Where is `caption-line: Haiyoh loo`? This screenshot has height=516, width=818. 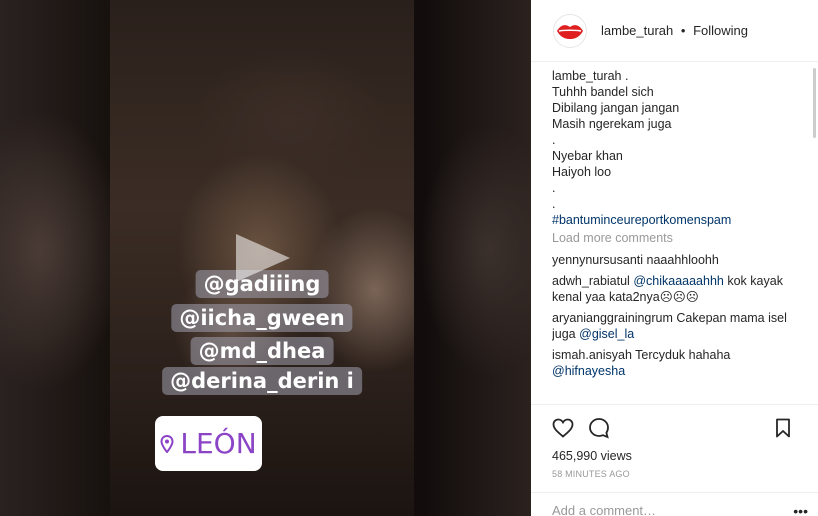 caption-line: Haiyoh loo is located at coordinates (582, 172).